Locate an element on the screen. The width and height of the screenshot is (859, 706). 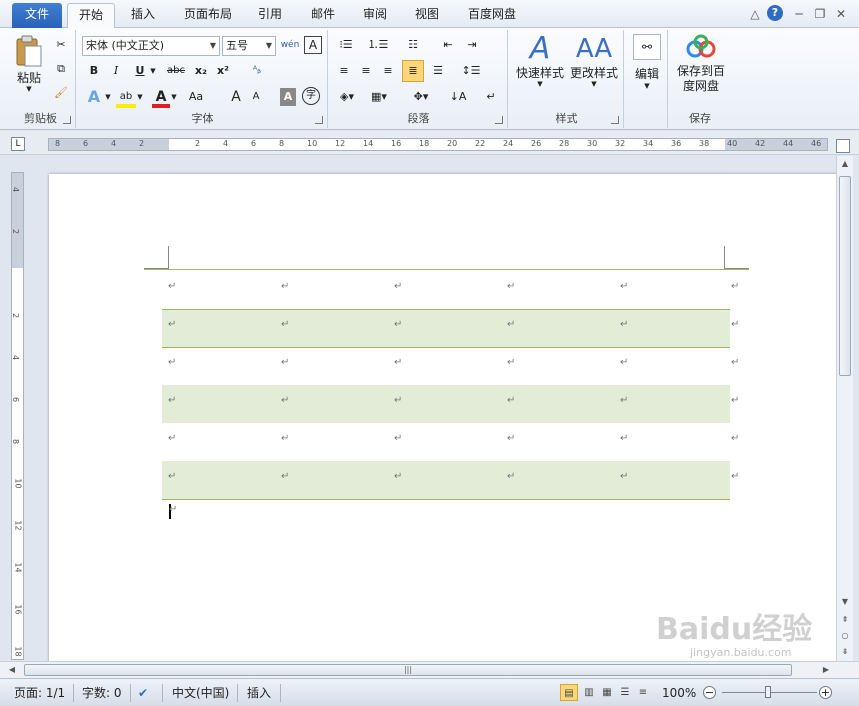
superscript-button: x² is located at coordinates (223, 72).